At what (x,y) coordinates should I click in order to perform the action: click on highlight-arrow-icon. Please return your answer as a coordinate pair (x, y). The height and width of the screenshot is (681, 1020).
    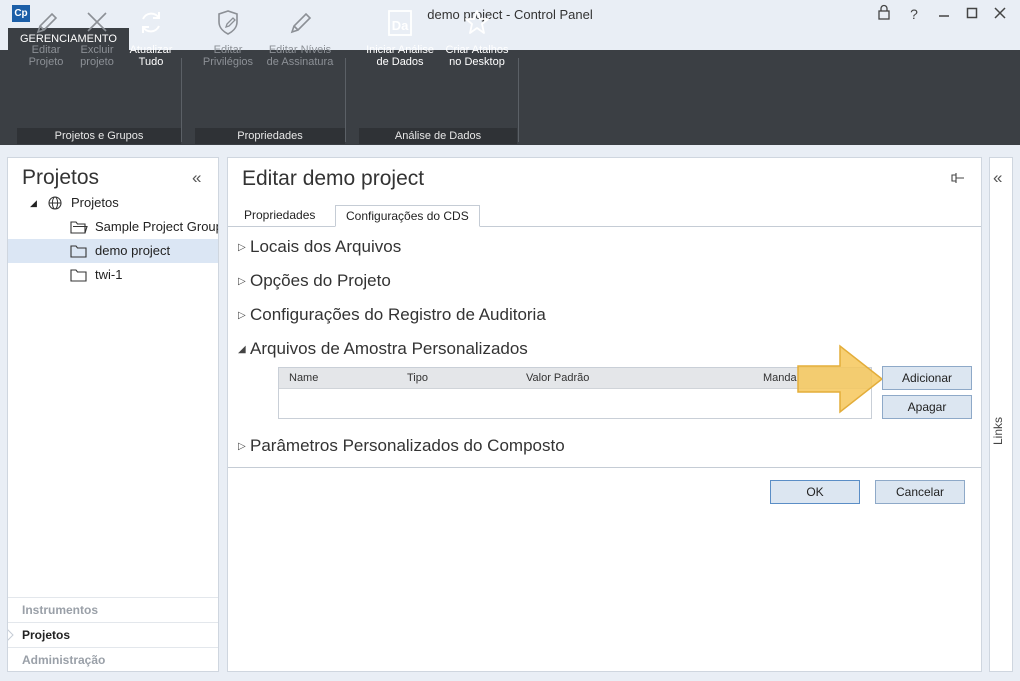
    Looking at the image, I should click on (840, 379).